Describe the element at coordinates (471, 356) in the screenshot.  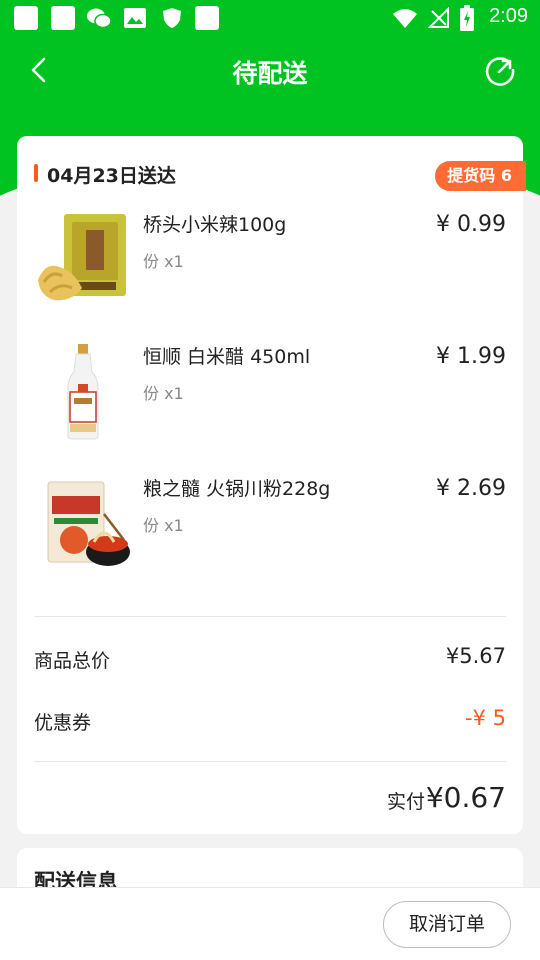
I see `item-price: ¥ 1.99` at that location.